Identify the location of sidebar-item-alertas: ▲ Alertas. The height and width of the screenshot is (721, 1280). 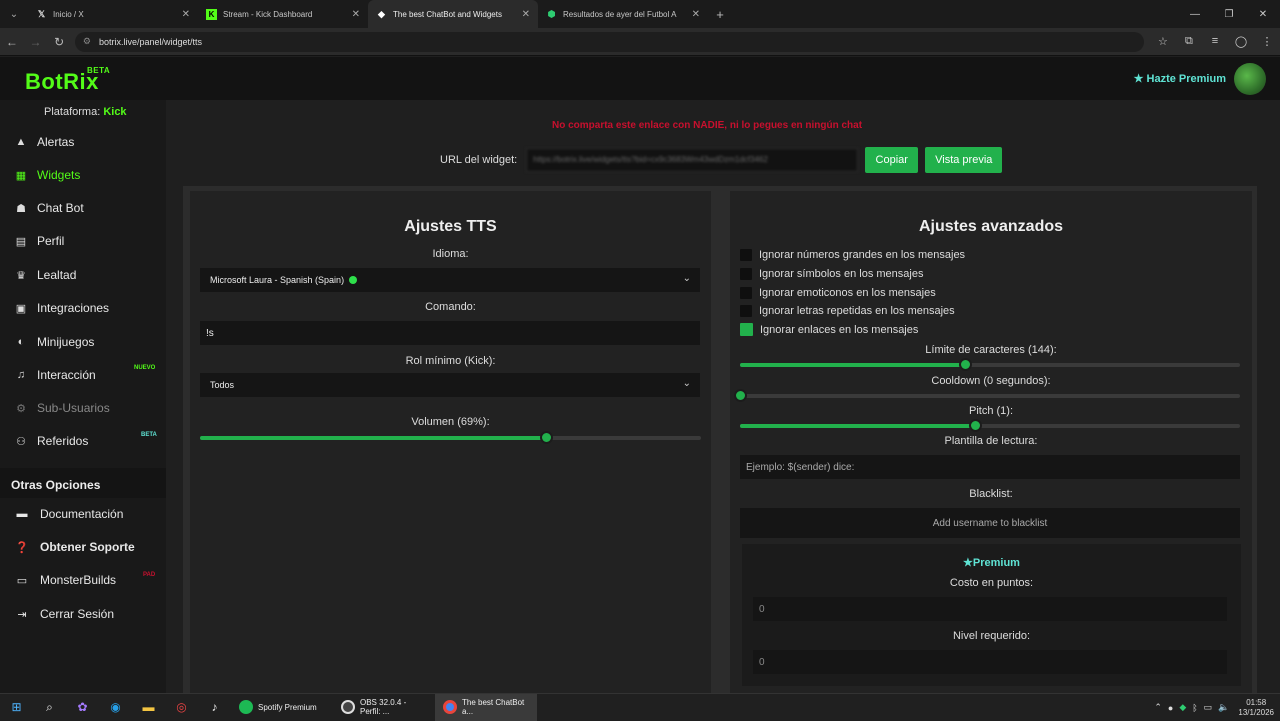
(83, 142).